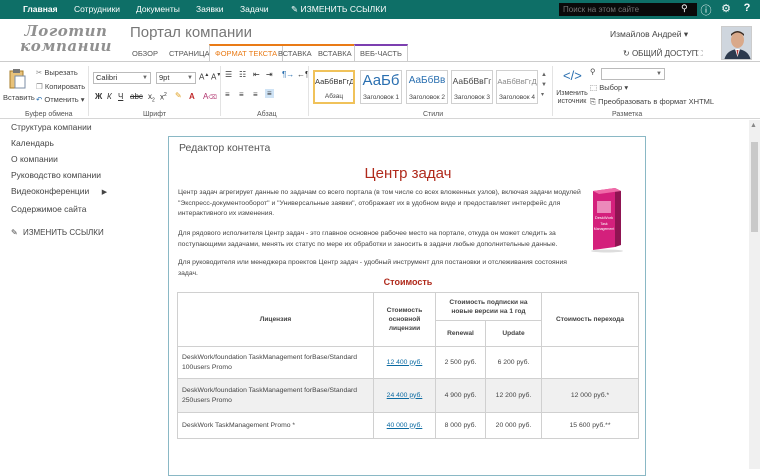  Describe the element at coordinates (275, 319) in the screenshot. I see `col-license: Лицензия` at that location.